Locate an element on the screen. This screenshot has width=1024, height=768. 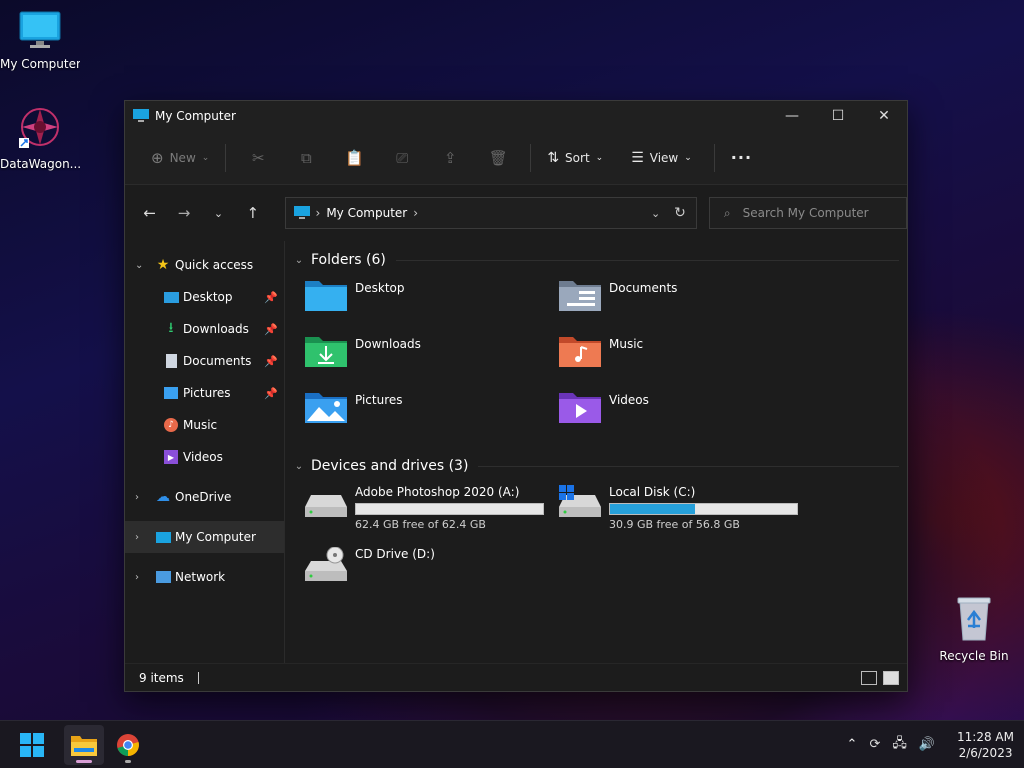
forward-button: → is located at coordinates (183, 213).